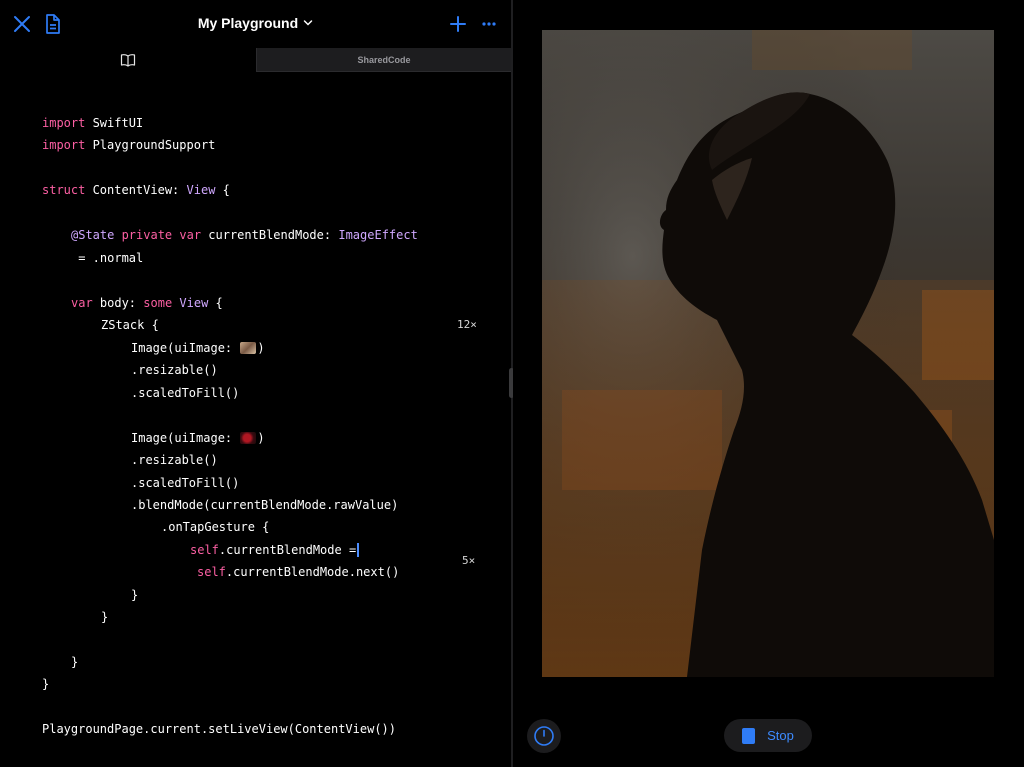 Image resolution: width=1024 pixels, height=767 pixels. I want to click on tab-main-page, so click(128, 60).